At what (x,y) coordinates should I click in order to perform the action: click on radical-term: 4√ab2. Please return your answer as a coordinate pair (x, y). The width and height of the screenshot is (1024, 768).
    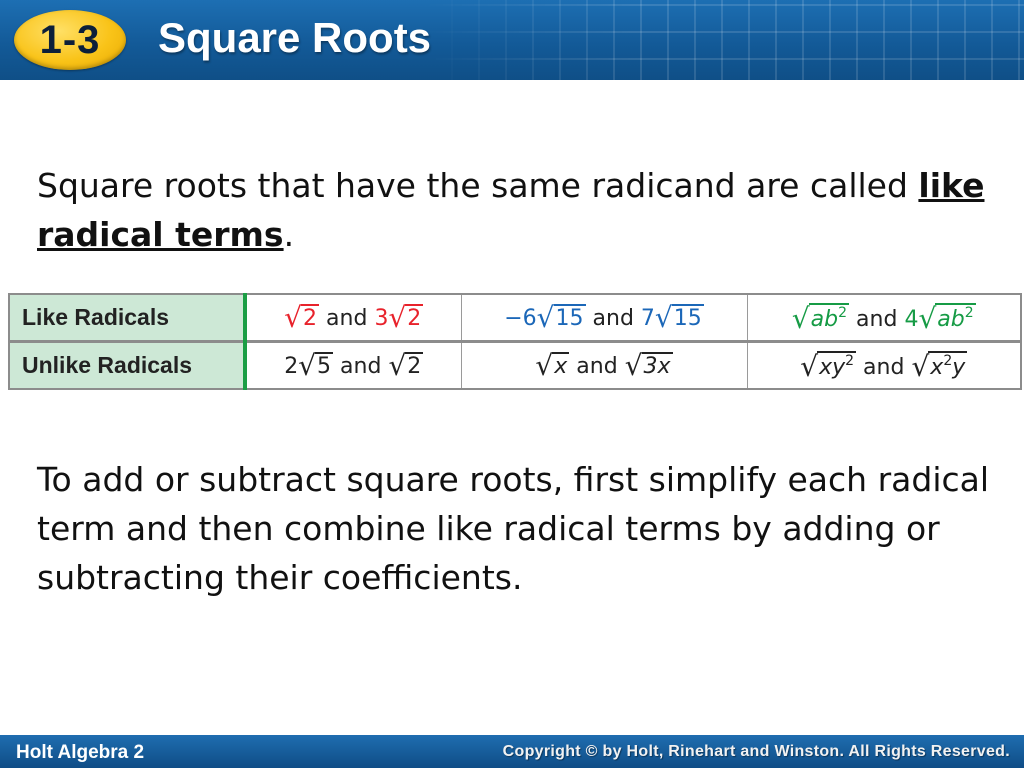
    Looking at the image, I should click on (940, 318).